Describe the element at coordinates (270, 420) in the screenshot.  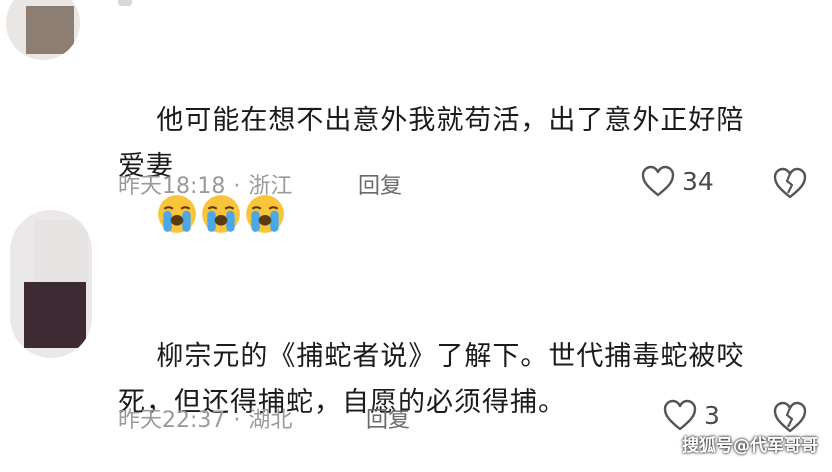
I see `comment-location: 湖北` at that location.